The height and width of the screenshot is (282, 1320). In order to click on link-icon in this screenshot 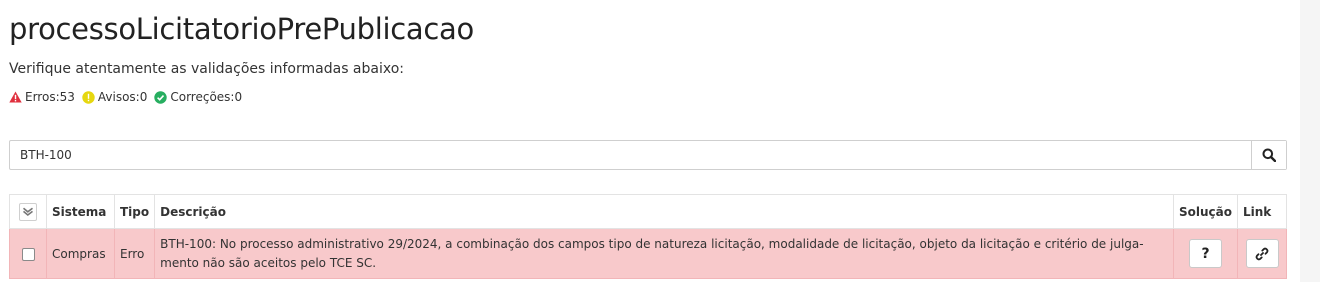, I will do `click(1262, 253)`.